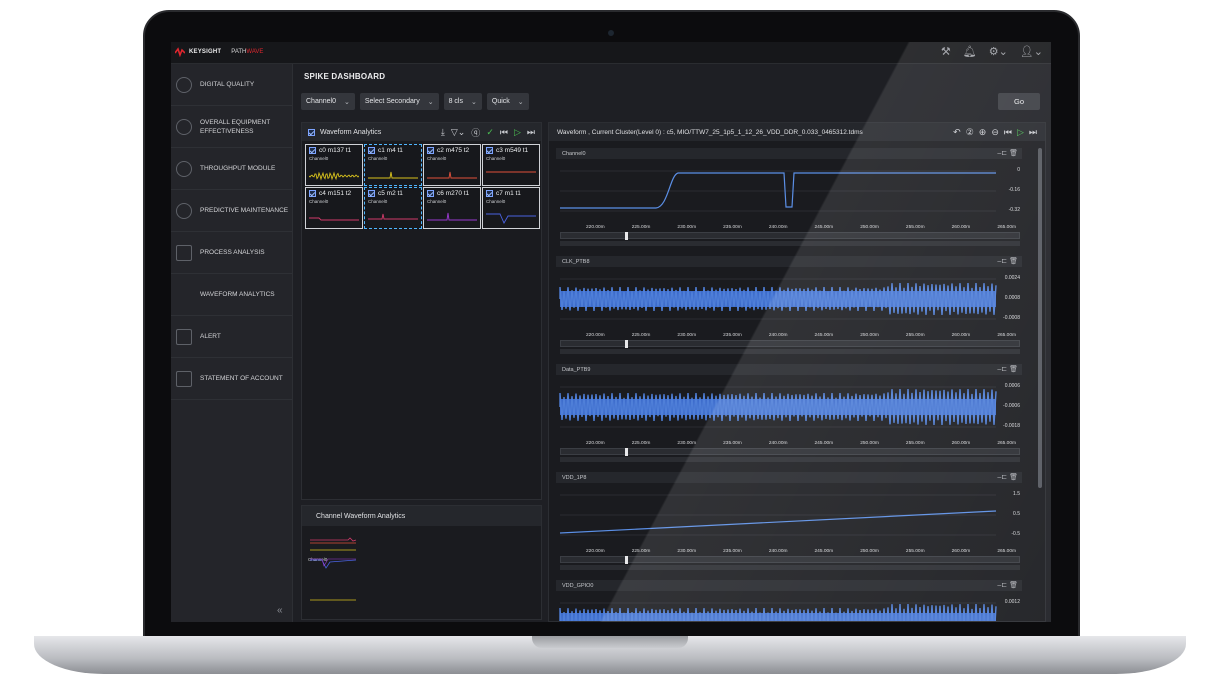  I want to click on filter-icon: ▽⌄, so click(458, 132).